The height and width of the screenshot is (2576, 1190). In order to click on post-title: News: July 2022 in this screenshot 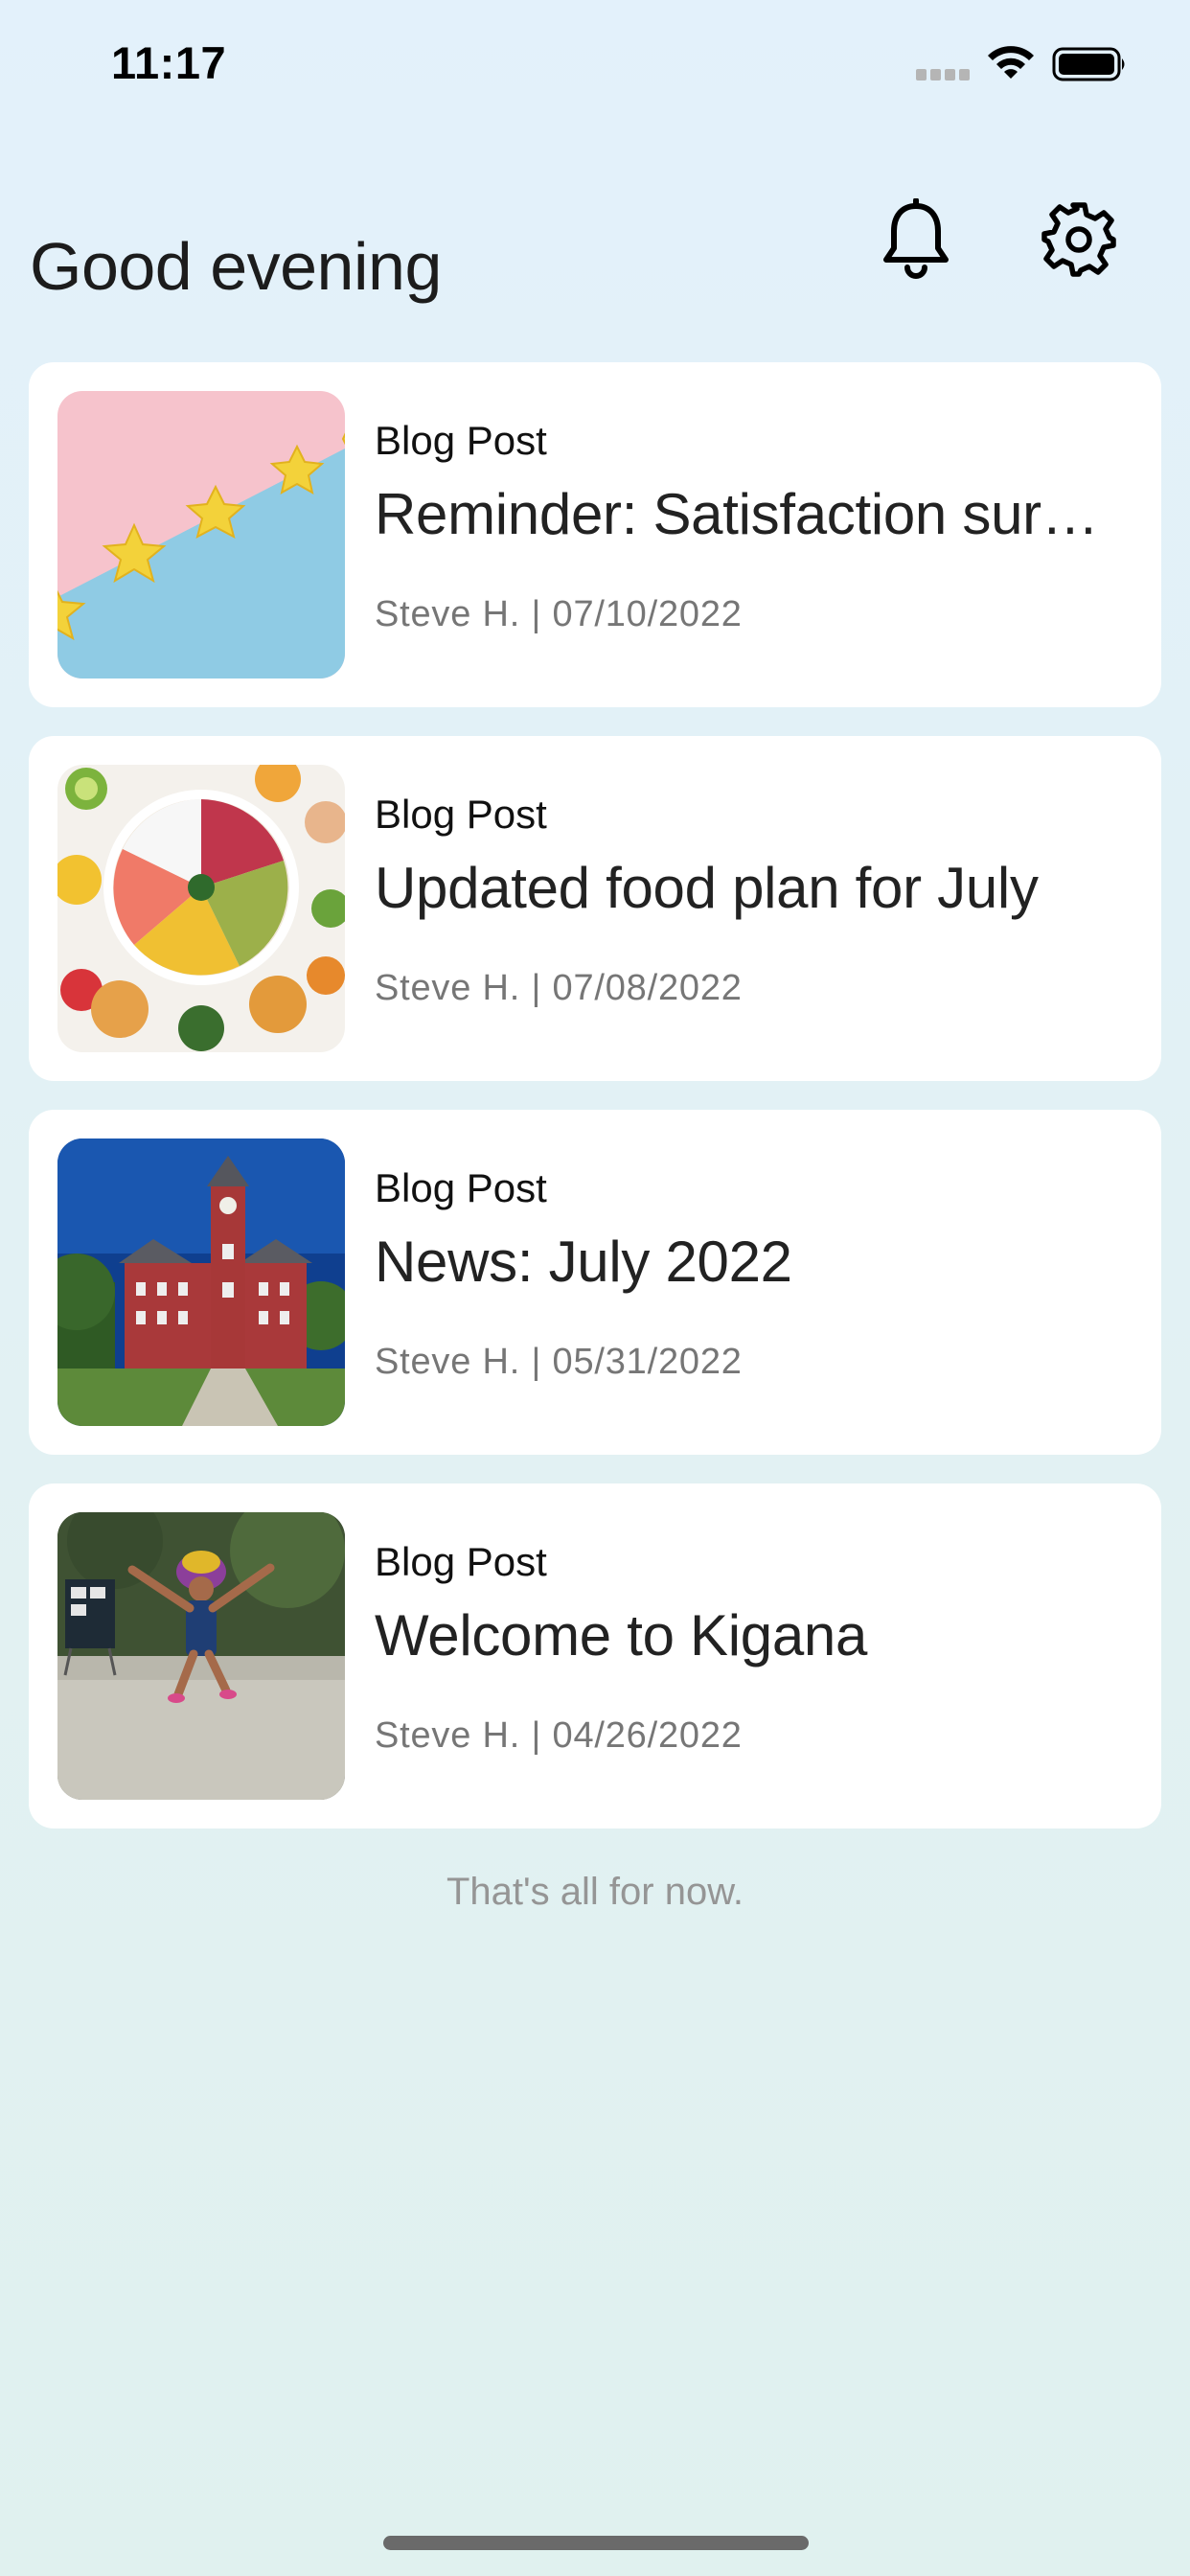, I will do `click(584, 1262)`.